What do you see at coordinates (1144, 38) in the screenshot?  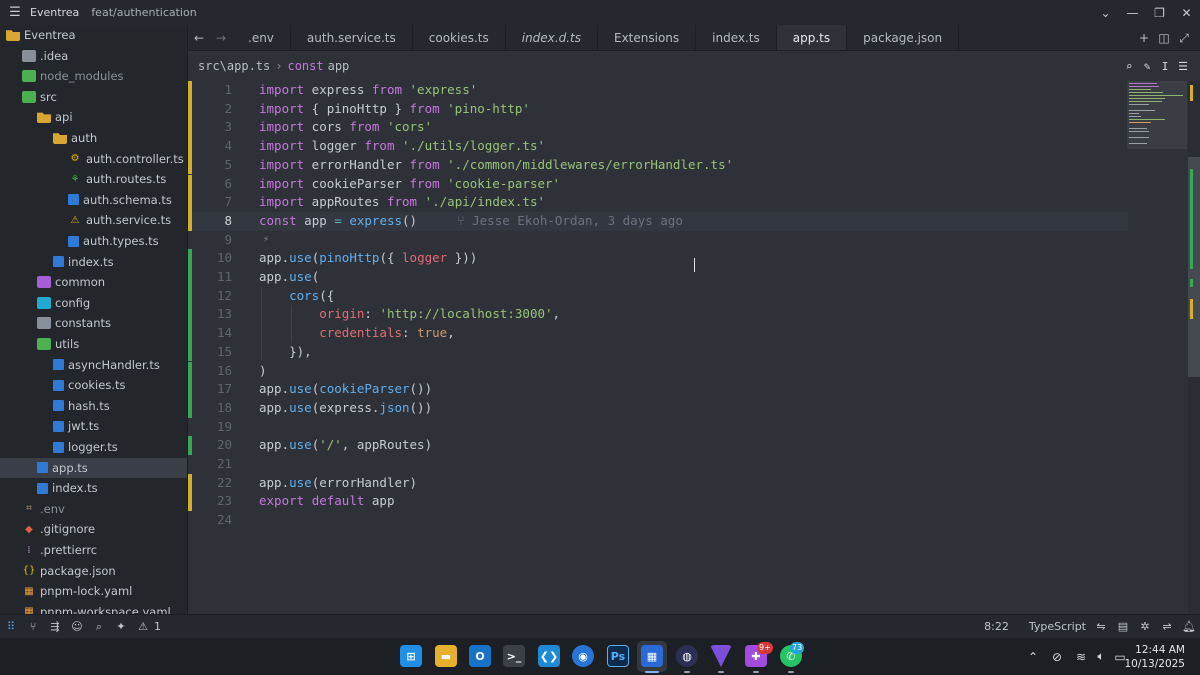 I see `plus-icon: +` at bounding box center [1144, 38].